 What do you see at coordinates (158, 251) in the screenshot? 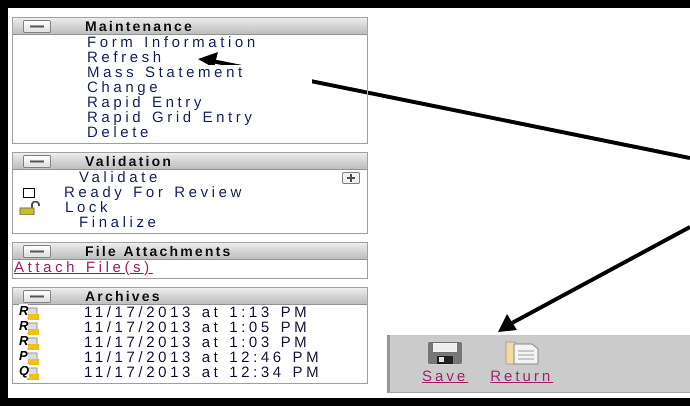
I see `panel-title: File Attachments` at bounding box center [158, 251].